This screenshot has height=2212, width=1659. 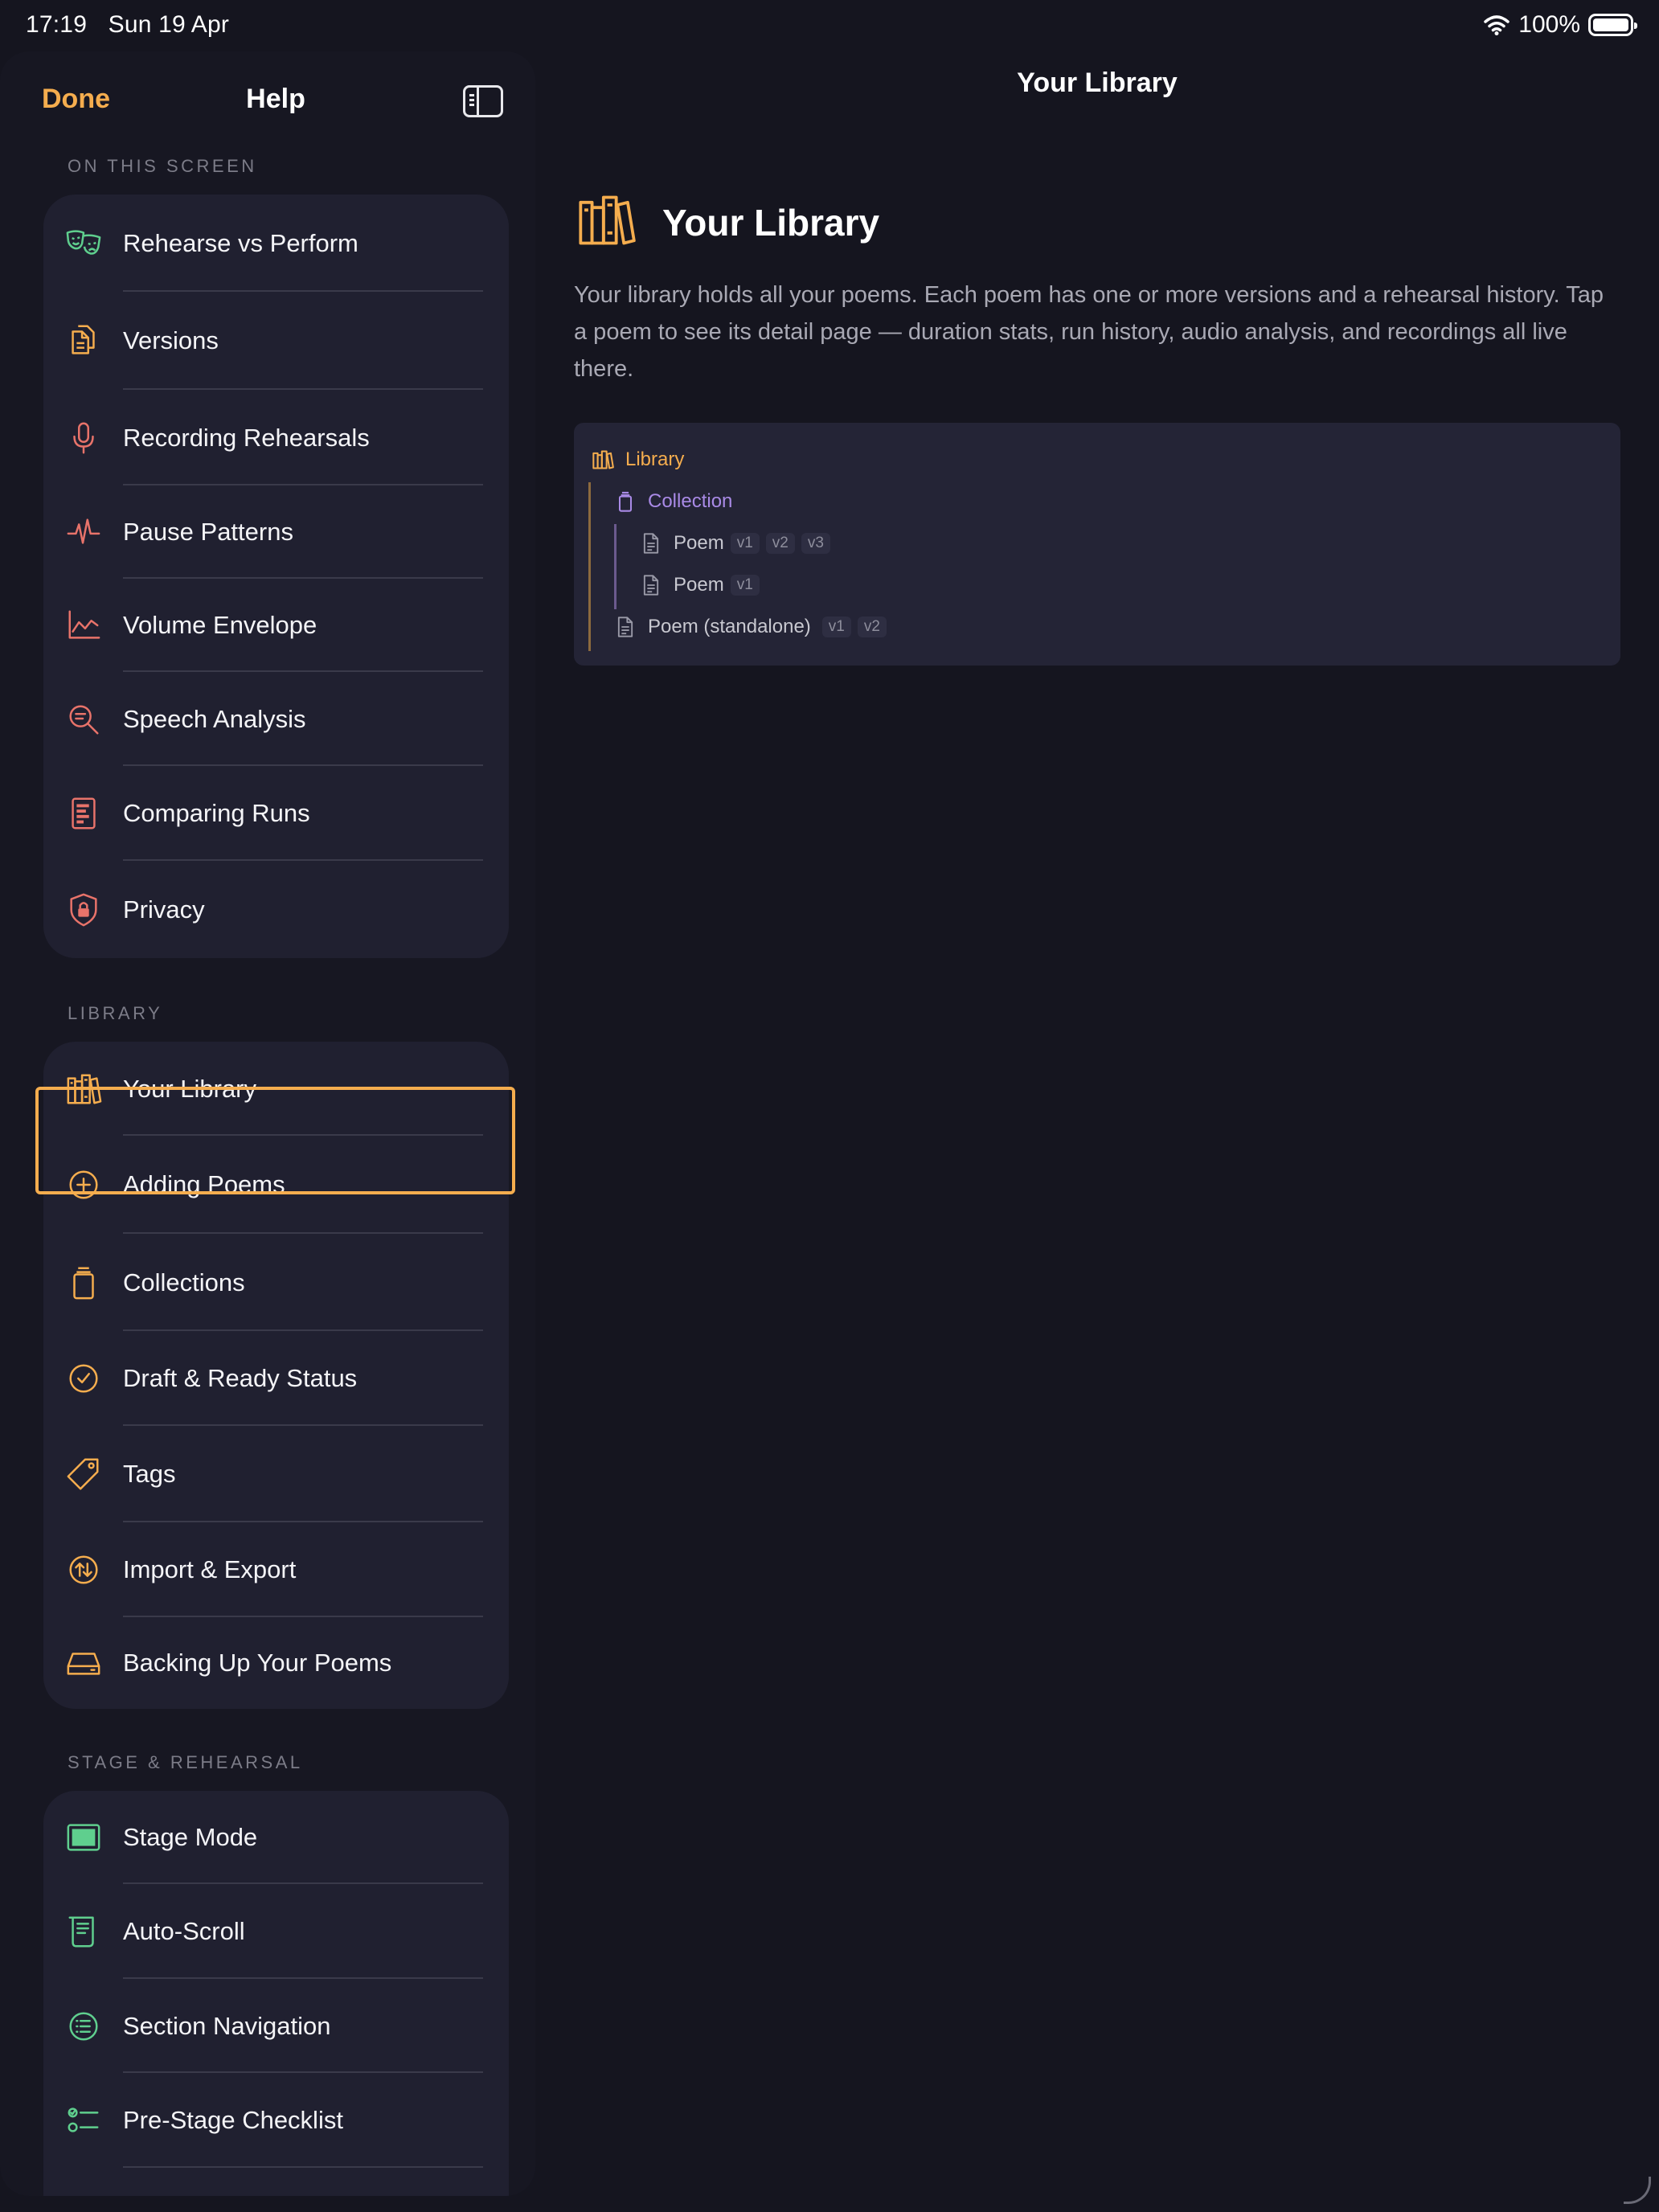 I want to click on page-header: Your Library, so click(x=727, y=222).